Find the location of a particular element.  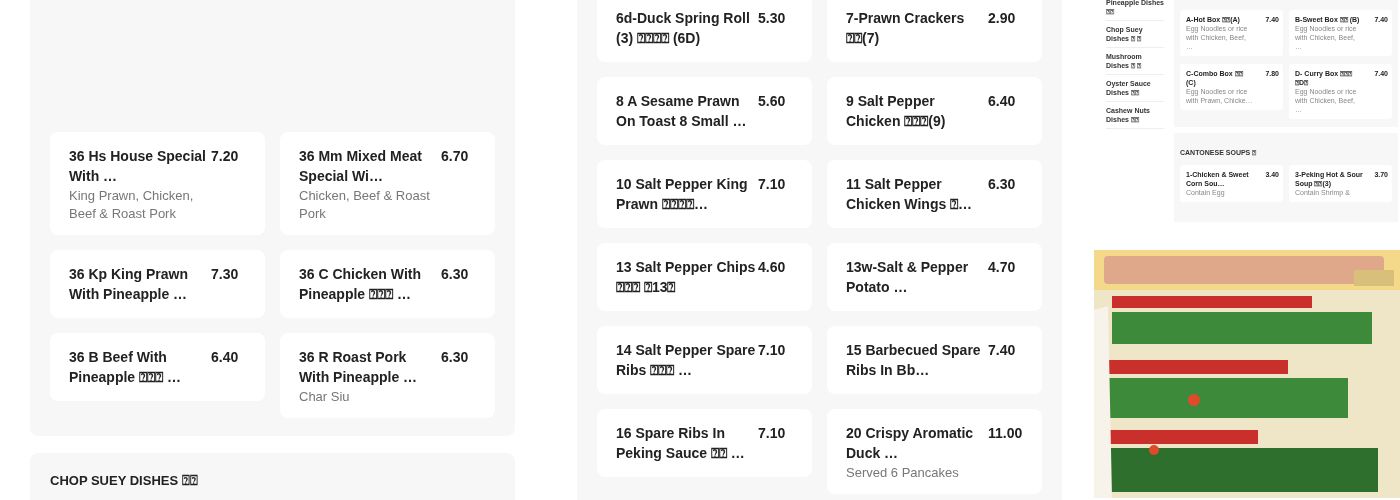

section-heading: CHOP SUEY DISHES ⍰⍰ is located at coordinates (124, 481).